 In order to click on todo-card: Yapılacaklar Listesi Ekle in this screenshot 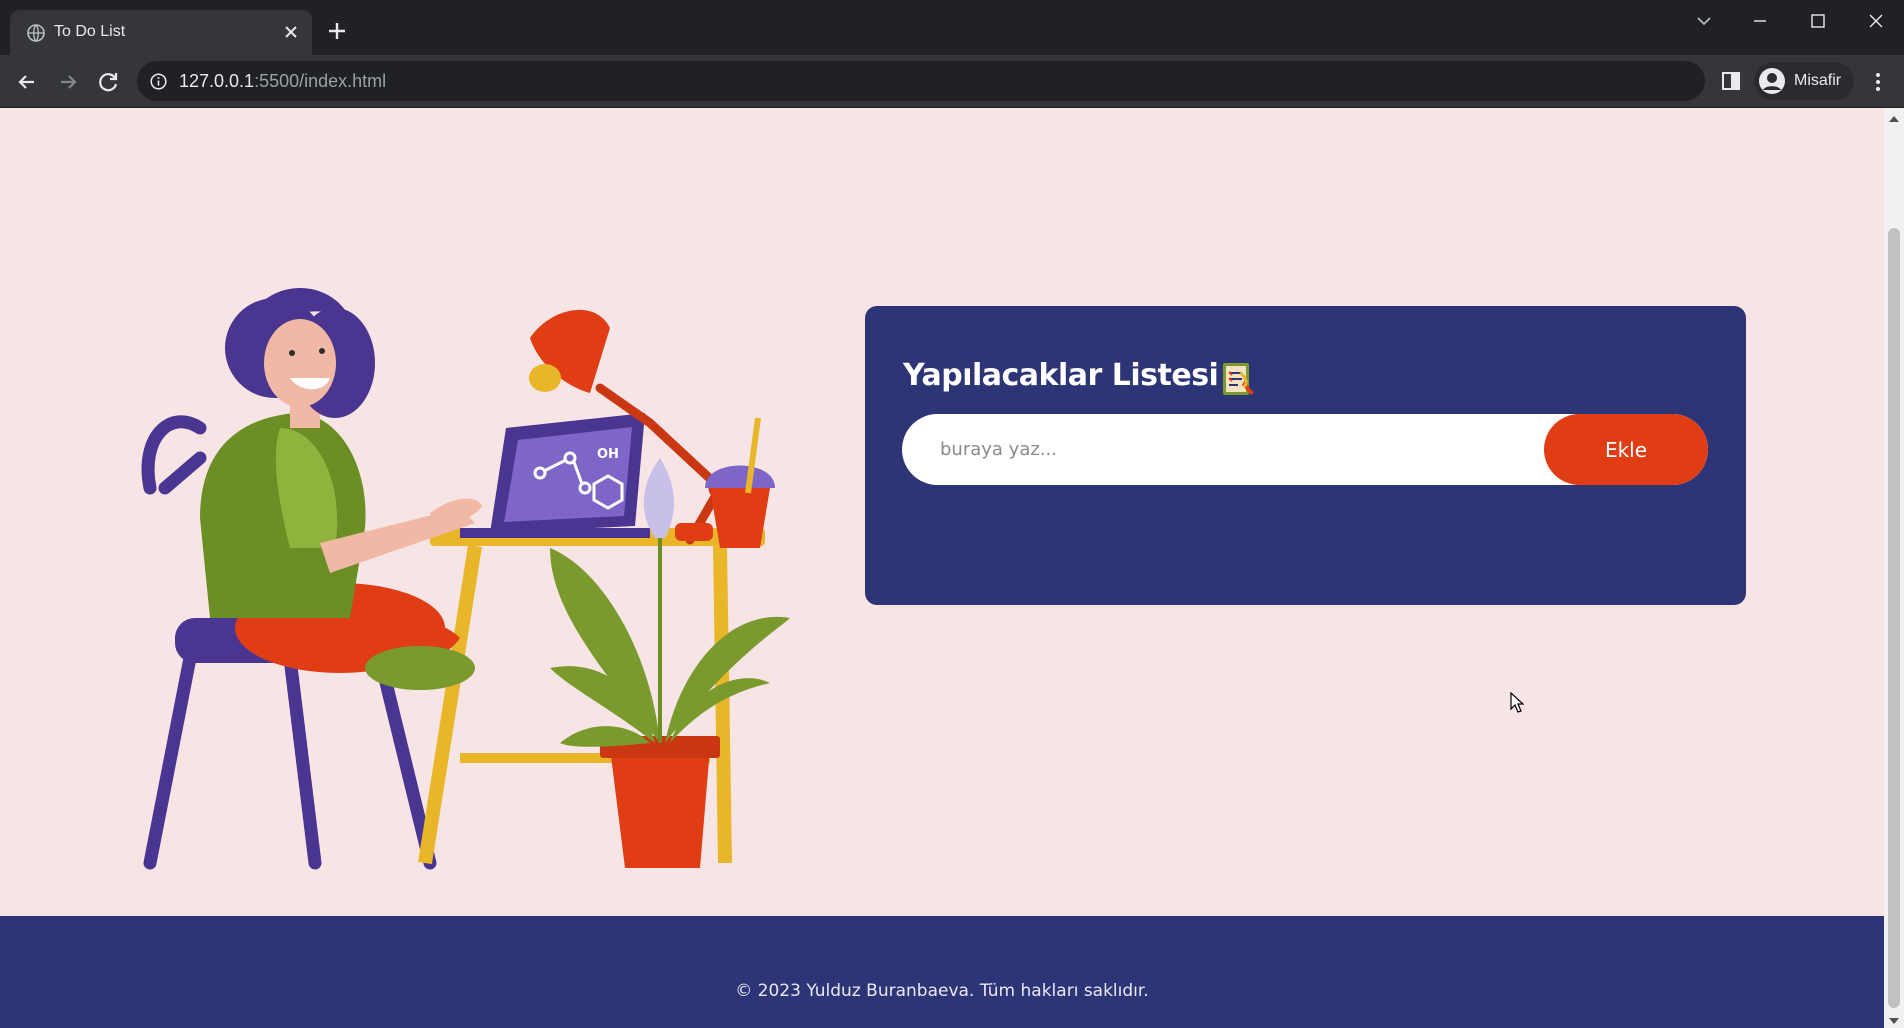, I will do `click(1305, 455)`.